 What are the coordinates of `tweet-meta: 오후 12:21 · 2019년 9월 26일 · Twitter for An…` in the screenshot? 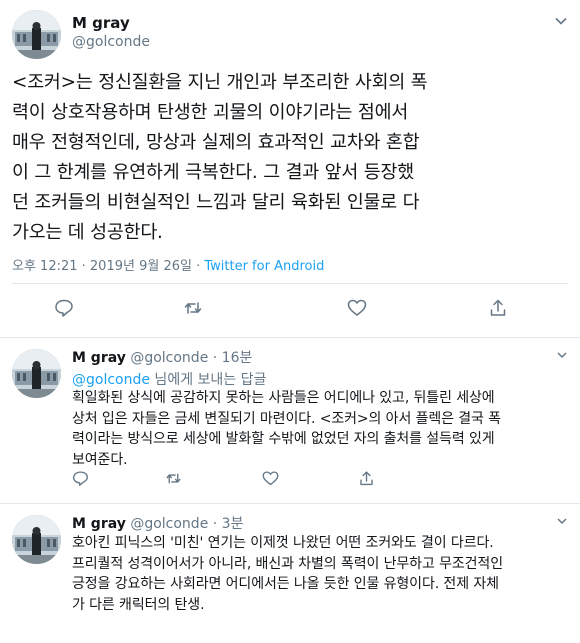 It's located at (168, 264).